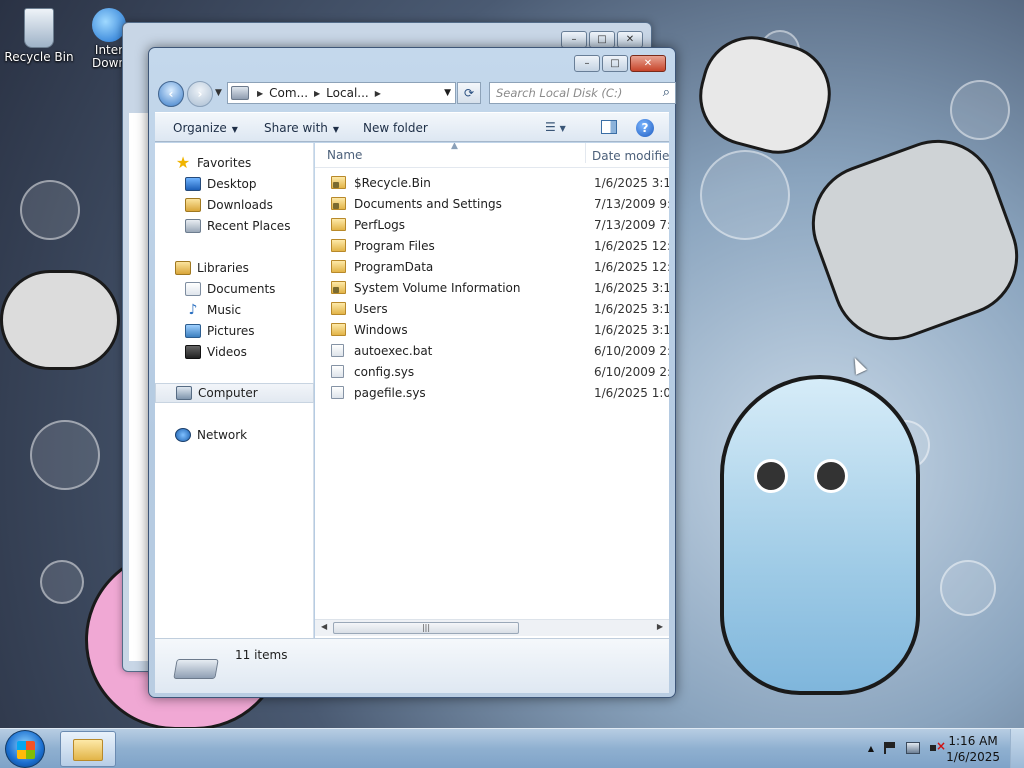 Image resolution: width=1024 pixels, height=768 pixels. What do you see at coordinates (820, 535) in the screenshot?
I see `wallpaper-mascot` at bounding box center [820, 535].